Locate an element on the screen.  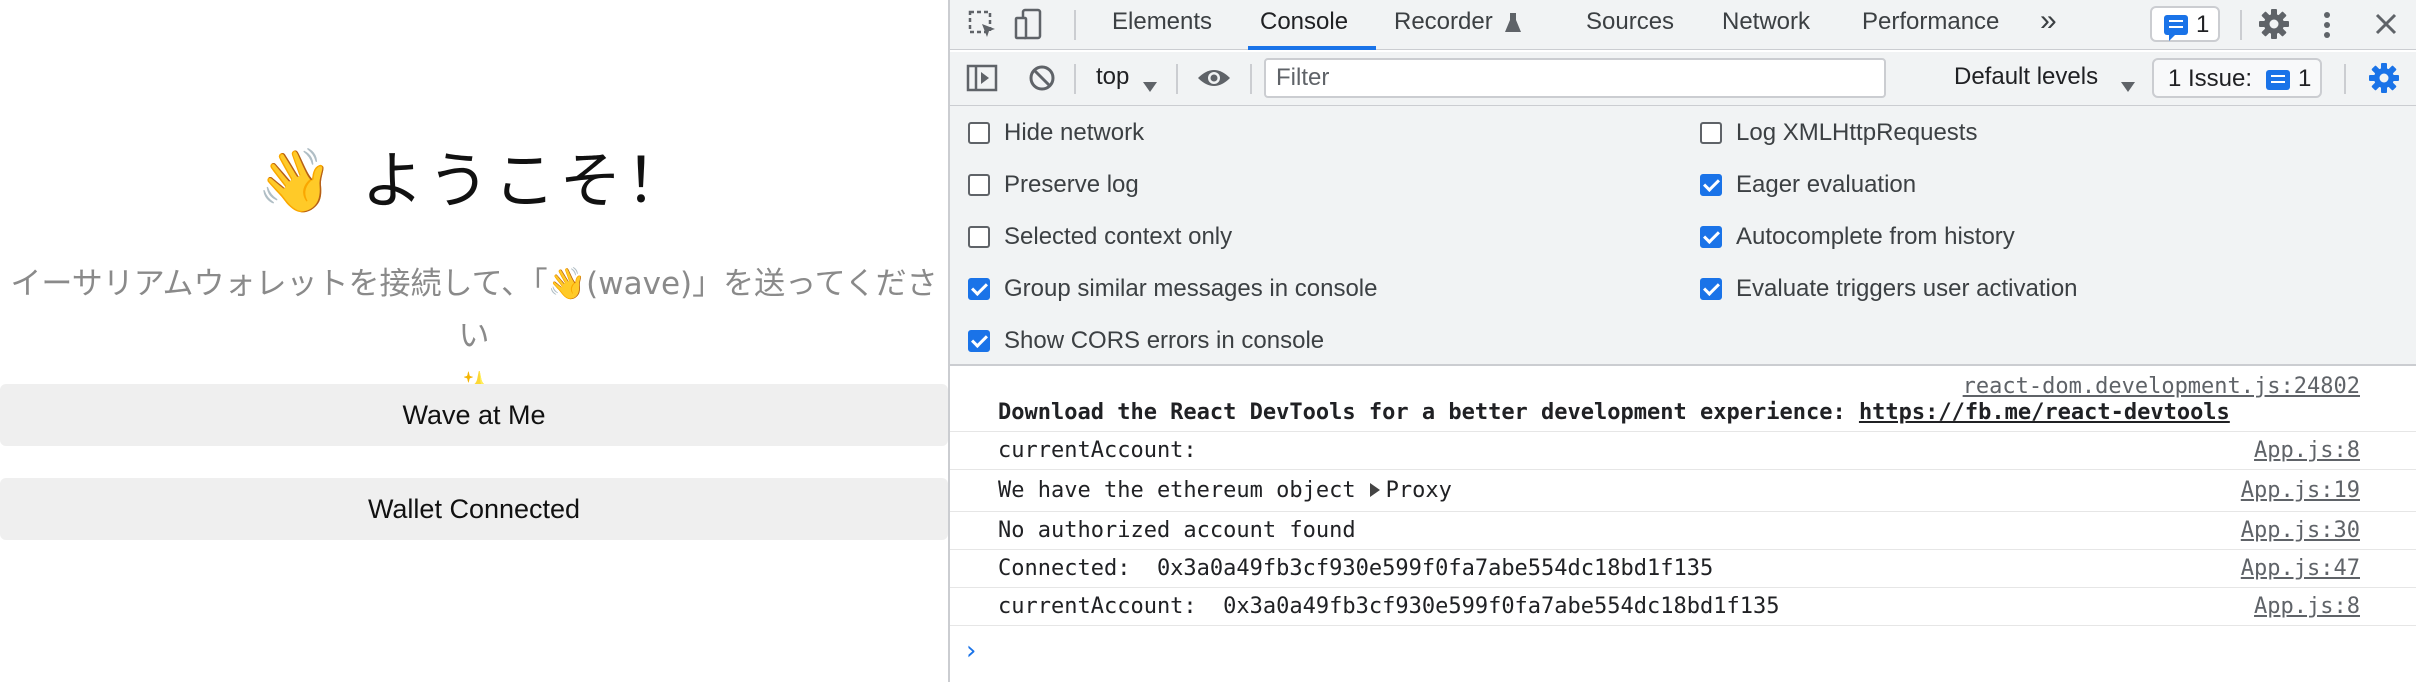
issues-count: 1 is located at coordinates (2305, 78).